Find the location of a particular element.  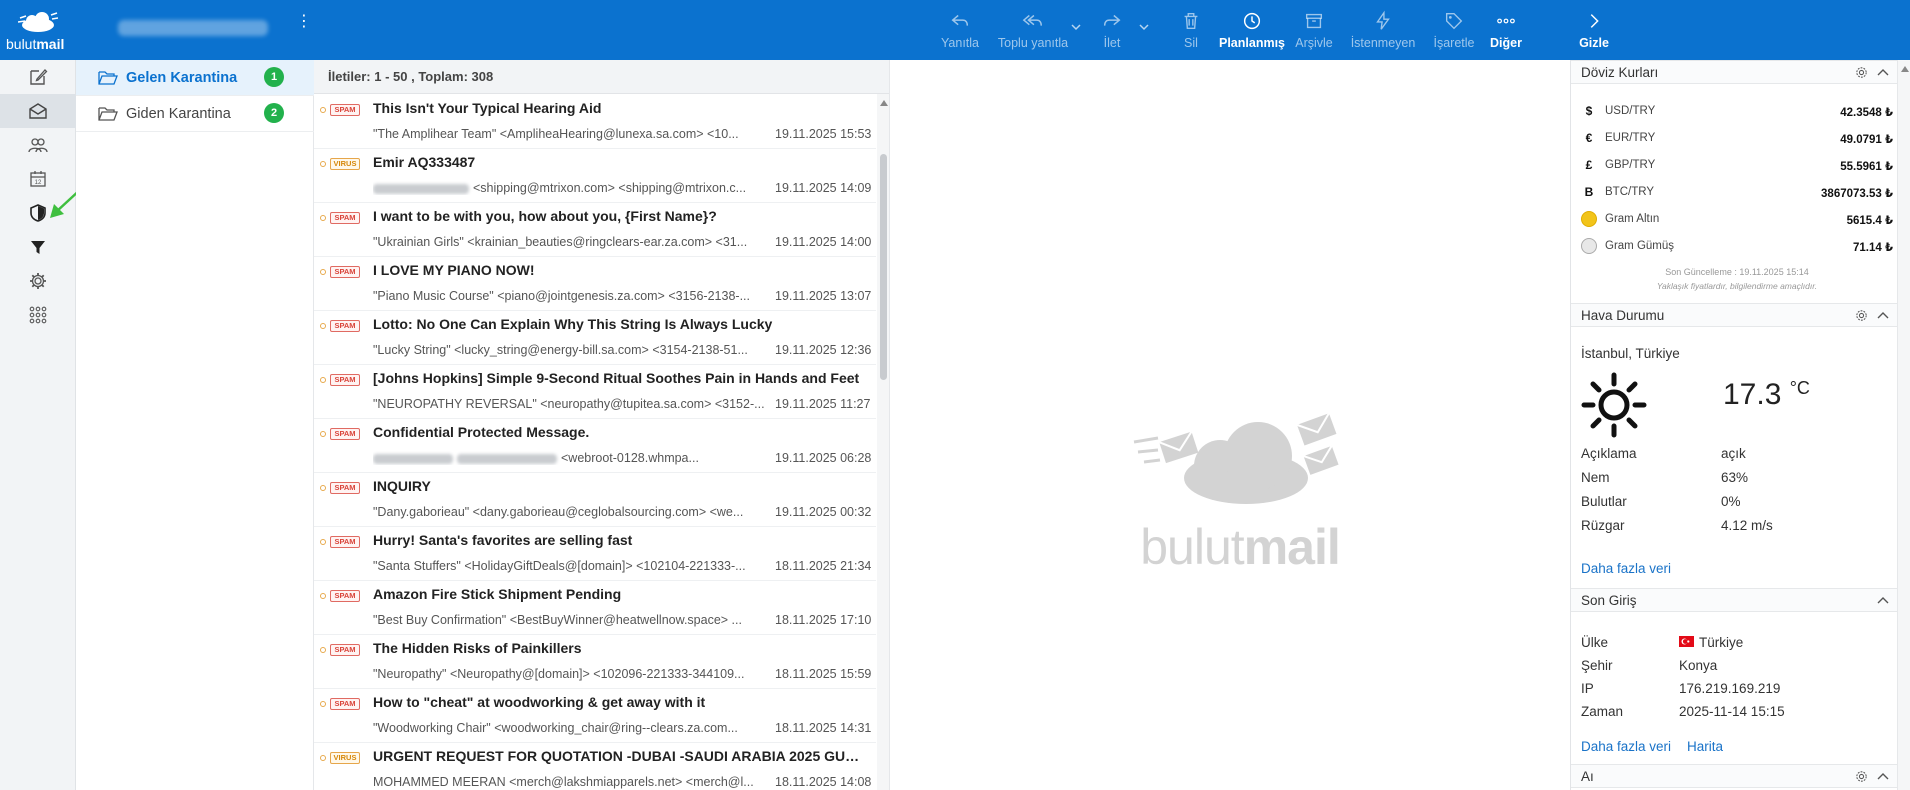

message-date: 19.11.2025 14:00 is located at coordinates (823, 242).